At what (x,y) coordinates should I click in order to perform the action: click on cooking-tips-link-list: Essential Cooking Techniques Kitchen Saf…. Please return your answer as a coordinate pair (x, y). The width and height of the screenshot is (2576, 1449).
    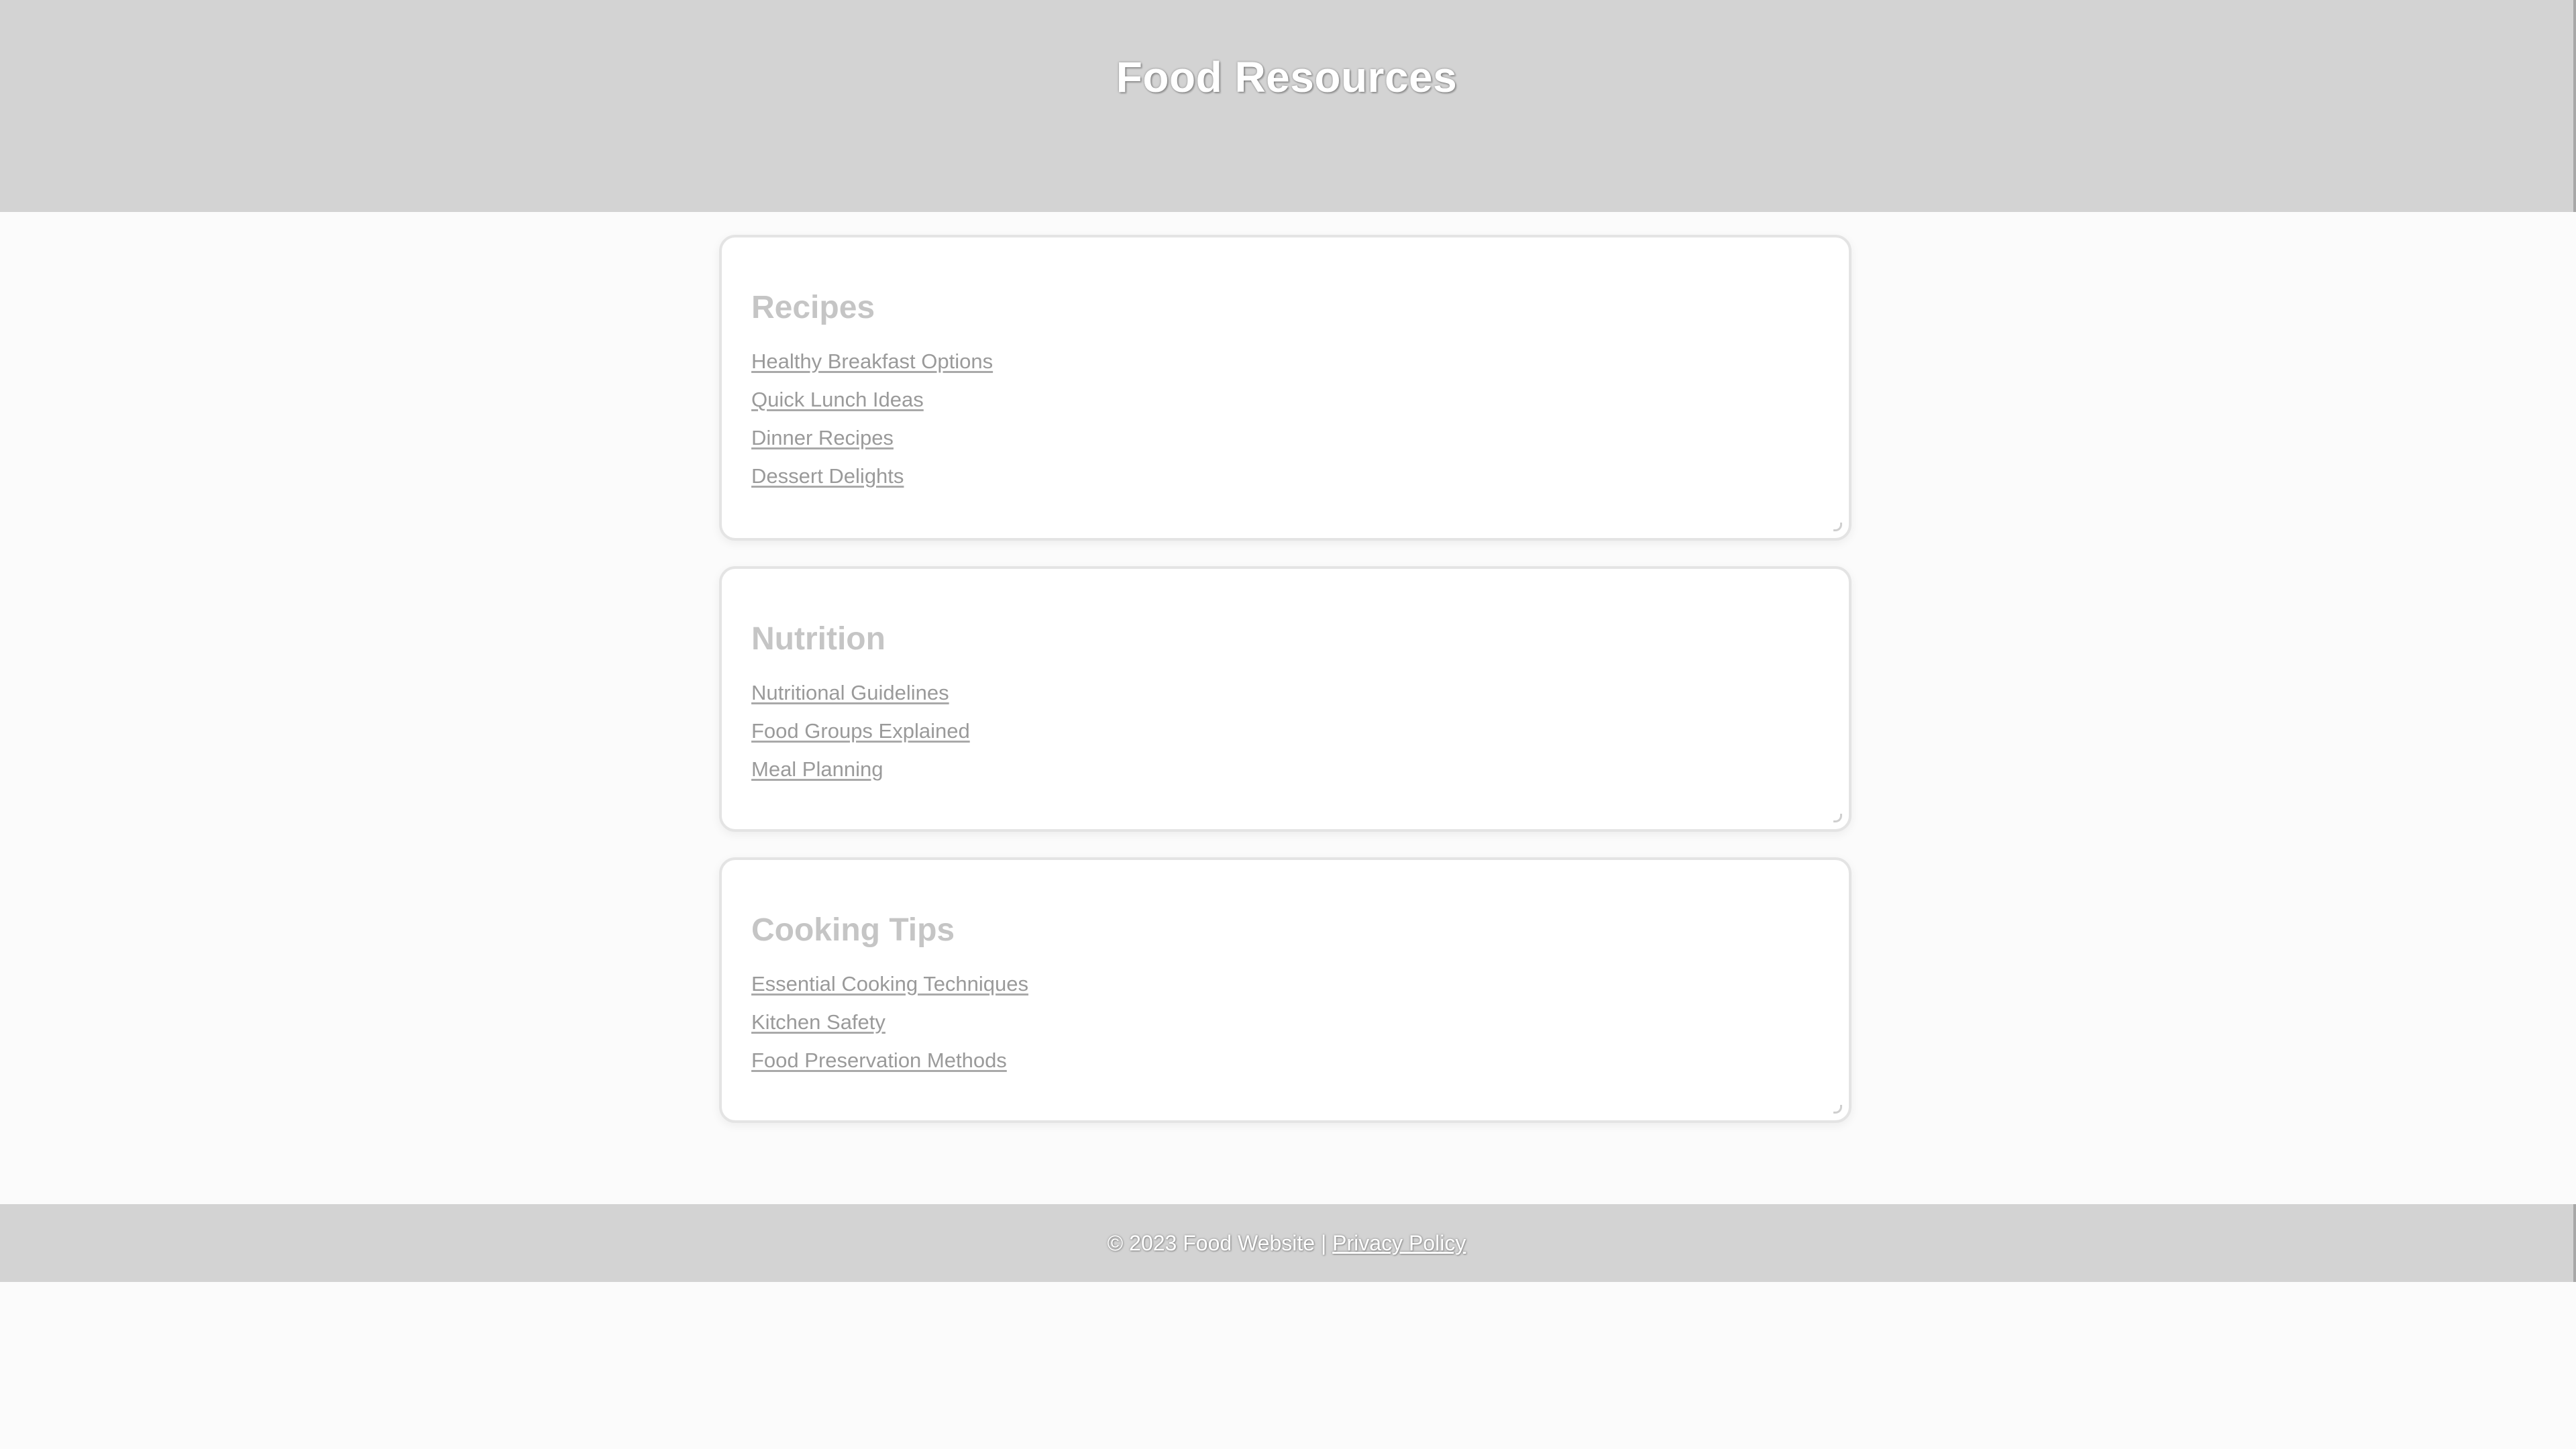
    Looking at the image, I should click on (1285, 1022).